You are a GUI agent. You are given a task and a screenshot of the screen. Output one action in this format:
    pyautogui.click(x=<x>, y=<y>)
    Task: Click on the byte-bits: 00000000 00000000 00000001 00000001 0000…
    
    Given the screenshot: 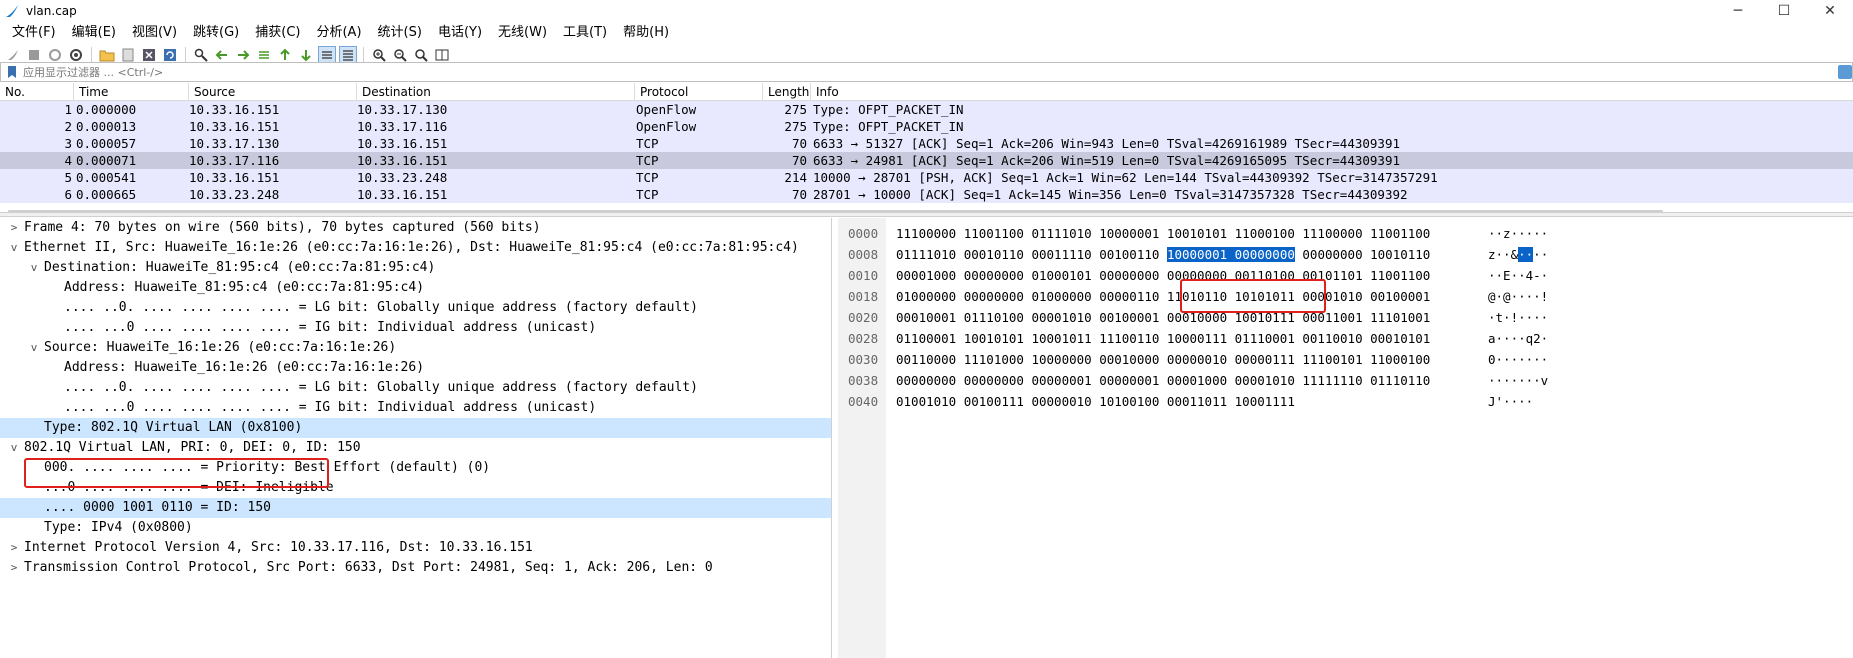 What is the action you would take?
    pyautogui.click(x=1163, y=380)
    